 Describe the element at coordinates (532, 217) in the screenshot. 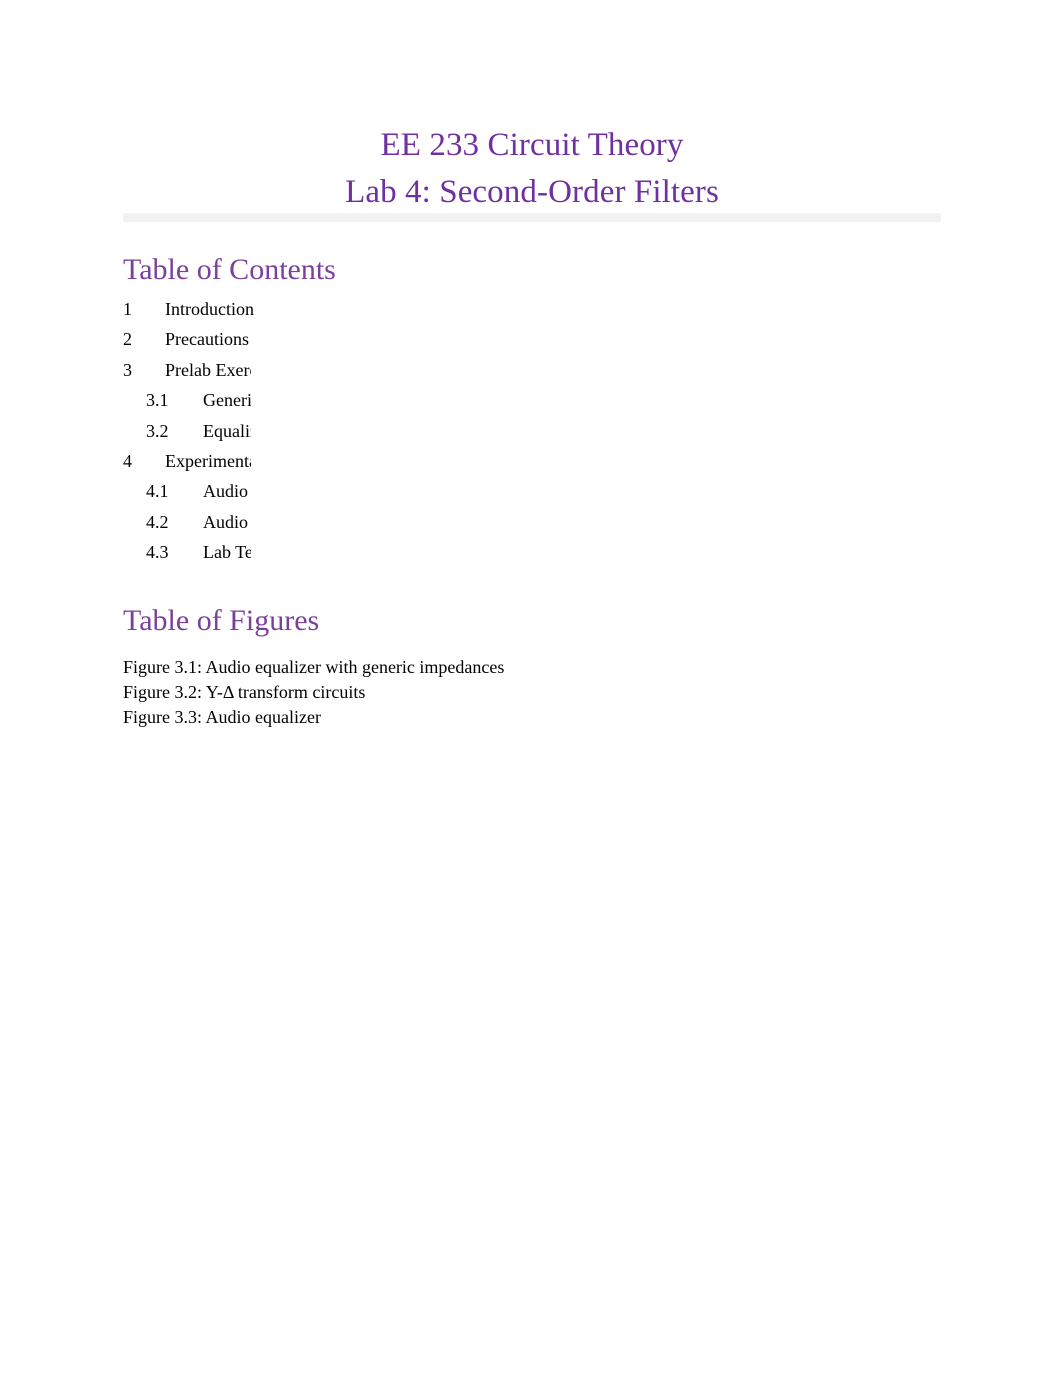

I see `title-divider-rule` at that location.